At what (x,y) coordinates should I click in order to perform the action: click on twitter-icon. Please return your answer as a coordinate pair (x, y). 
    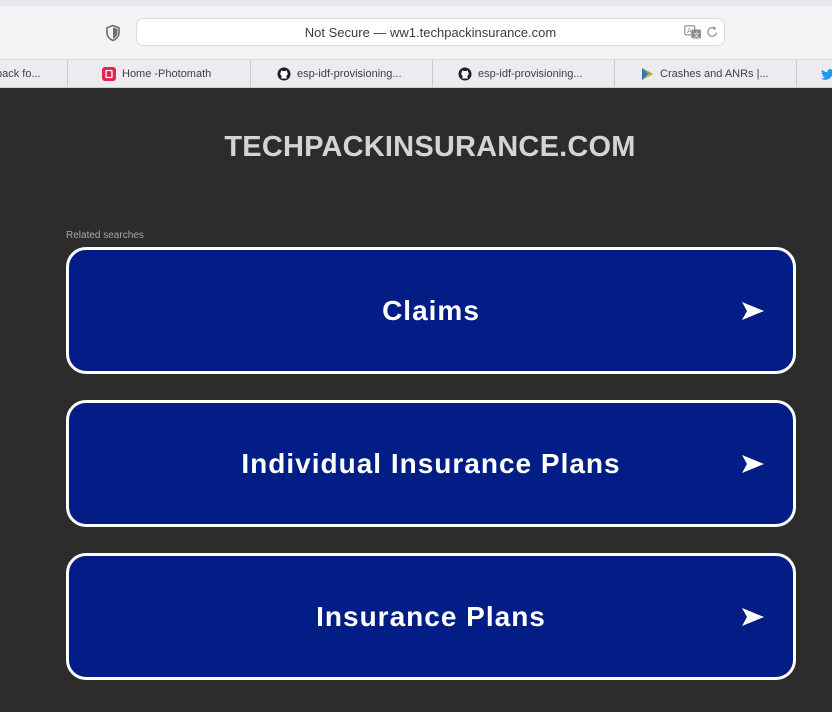
    Looking at the image, I should click on (826, 74).